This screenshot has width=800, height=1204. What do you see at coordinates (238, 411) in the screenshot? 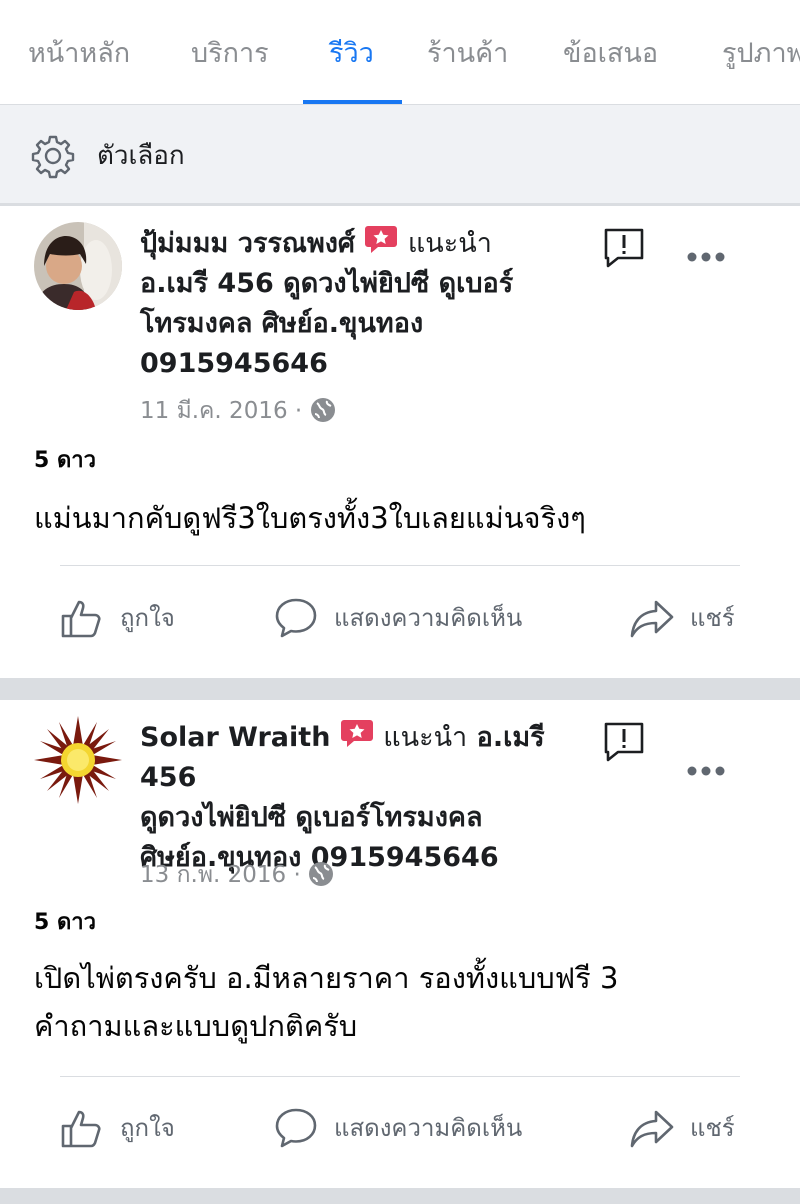
I see `review-date: 11 มี.ค. 2016 ·` at bounding box center [238, 411].